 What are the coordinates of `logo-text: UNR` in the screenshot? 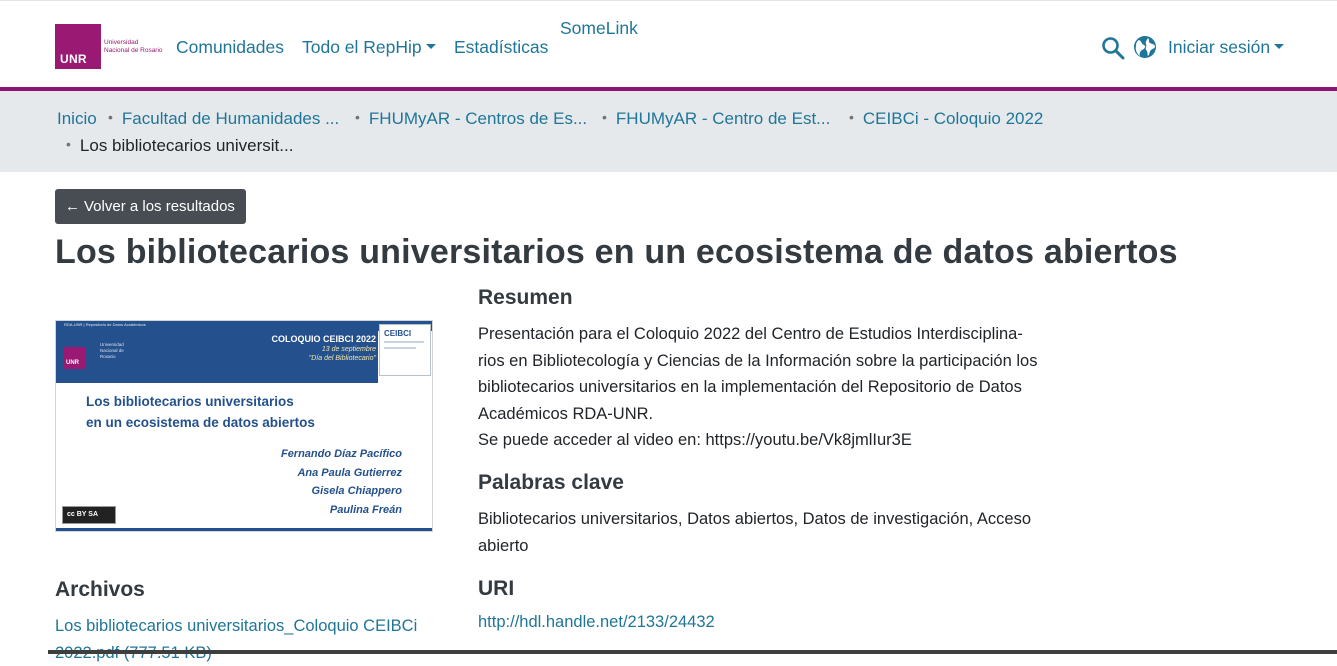 It's located at (73, 59).